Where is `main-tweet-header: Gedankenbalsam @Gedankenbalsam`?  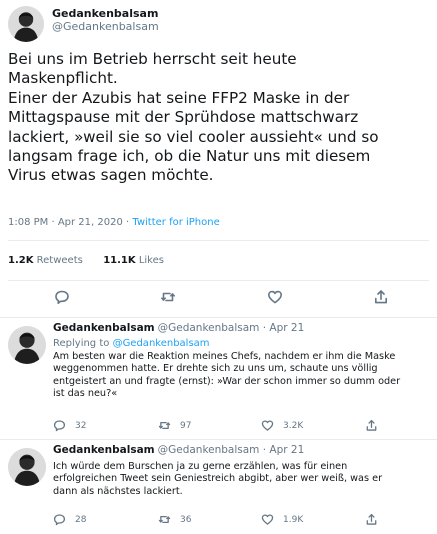
main-tweet-header: Gedankenbalsam @Gedankenbalsam is located at coordinates (83, 24).